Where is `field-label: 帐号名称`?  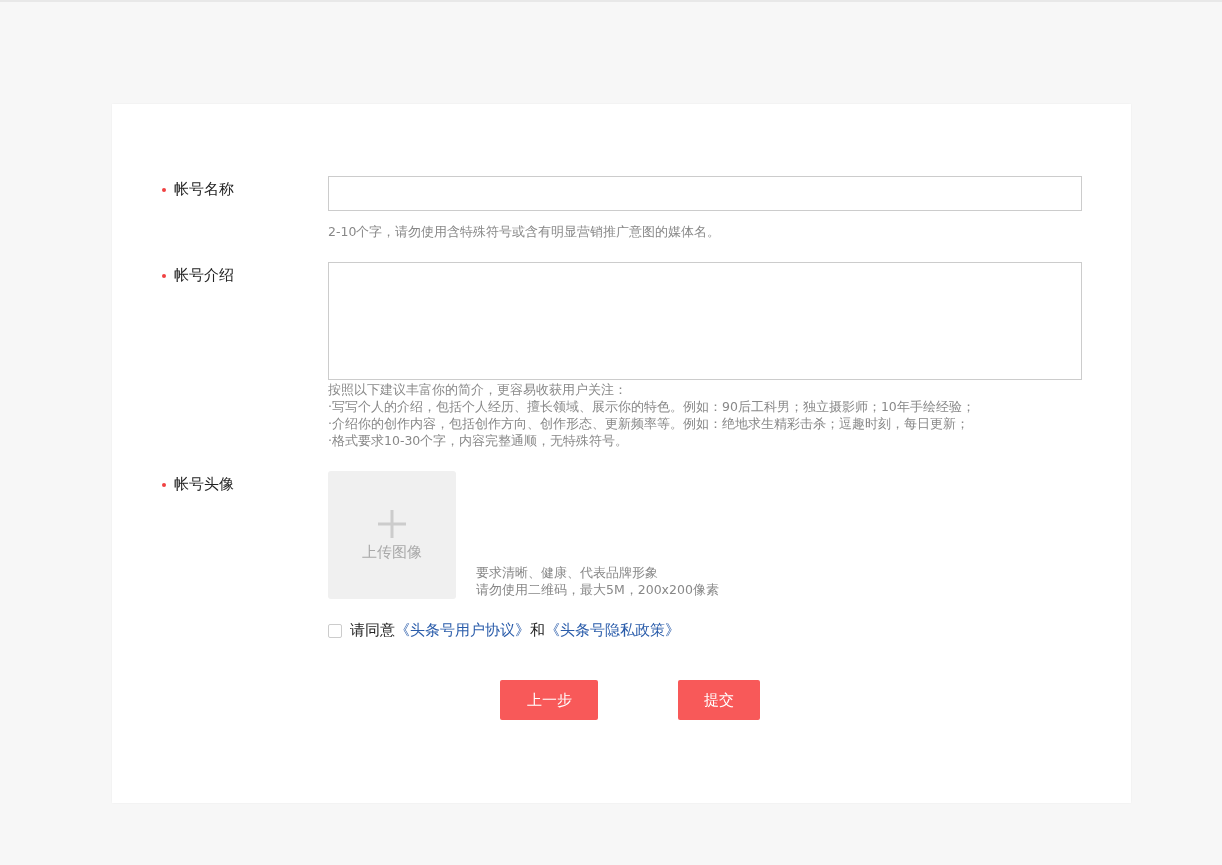
field-label: 帐号名称 is located at coordinates (204, 189).